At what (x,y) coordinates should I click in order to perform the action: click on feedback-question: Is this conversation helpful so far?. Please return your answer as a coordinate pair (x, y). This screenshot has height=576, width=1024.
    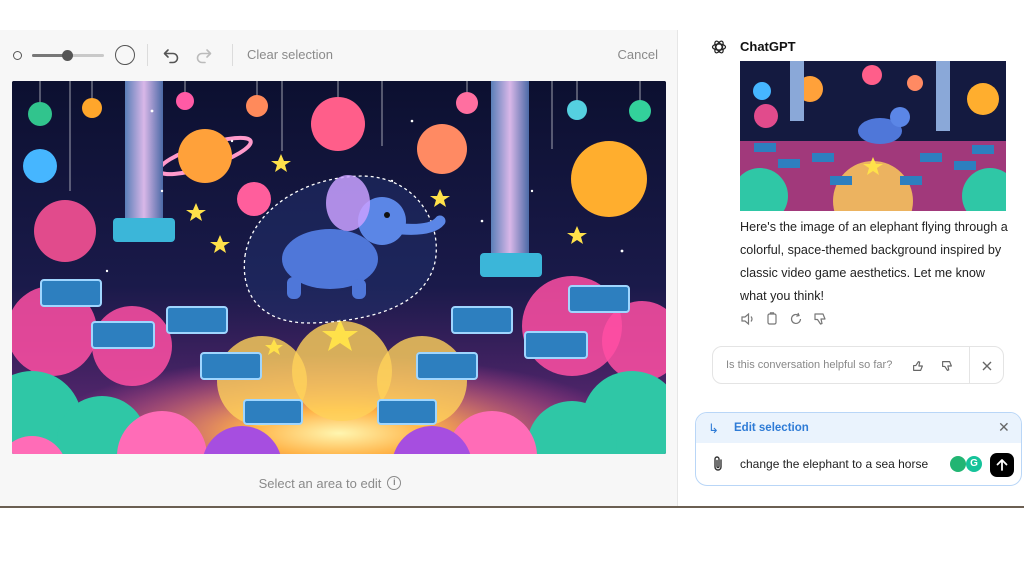
    Looking at the image, I should click on (809, 365).